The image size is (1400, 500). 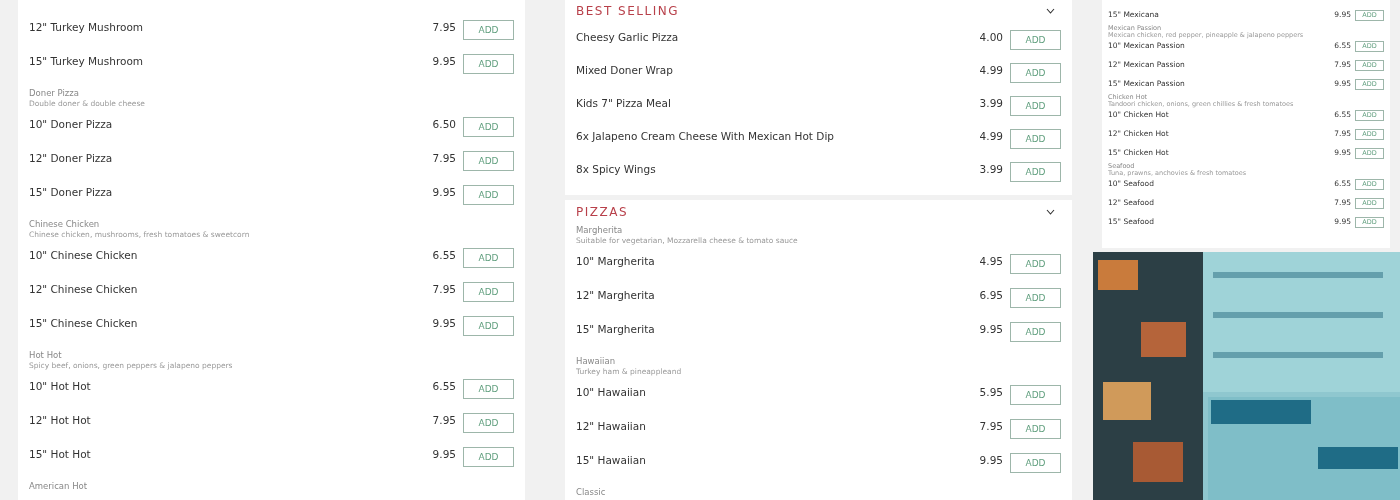 I want to click on group-name: American Hot, so click(x=59, y=486).